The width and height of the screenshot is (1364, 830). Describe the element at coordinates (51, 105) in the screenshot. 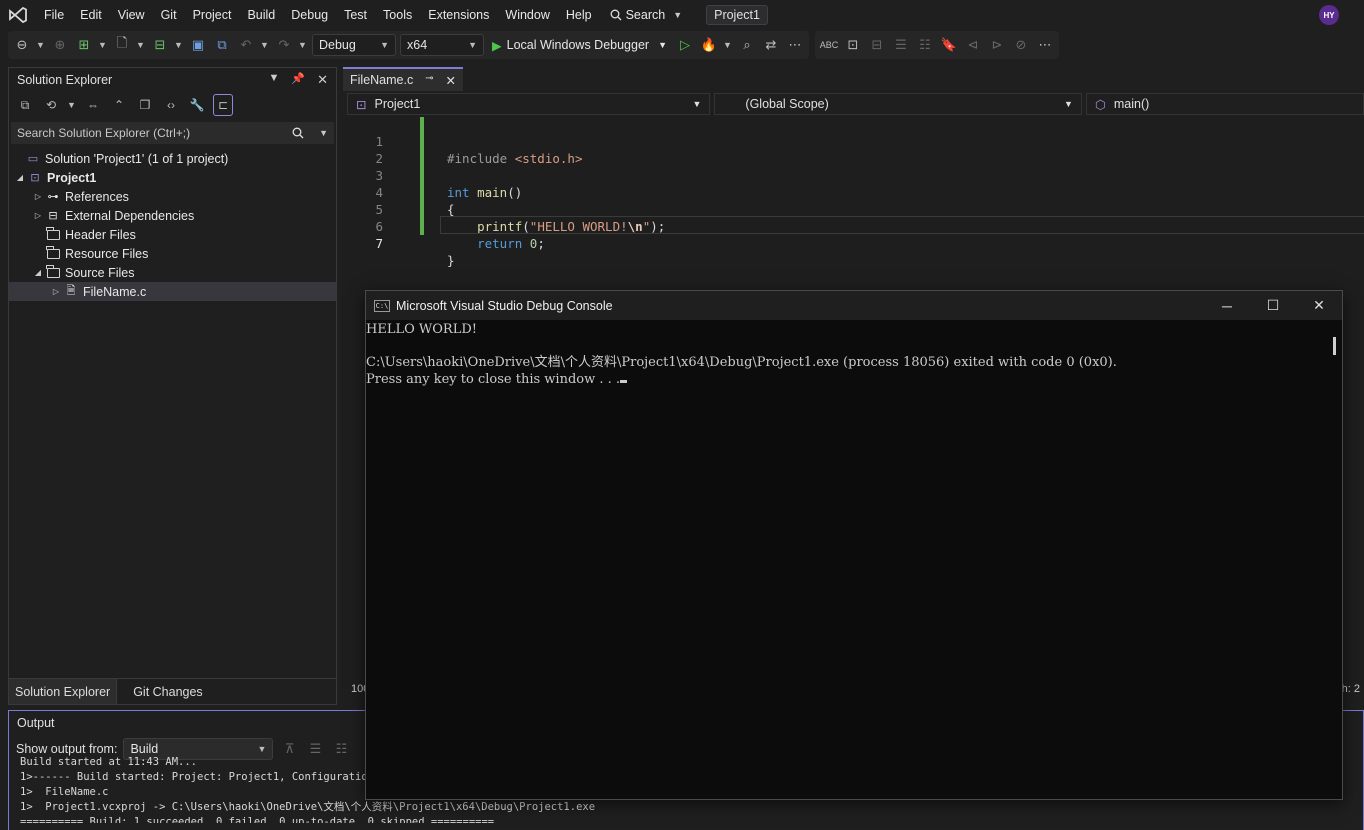

I see `history-icon: ⟲` at that location.